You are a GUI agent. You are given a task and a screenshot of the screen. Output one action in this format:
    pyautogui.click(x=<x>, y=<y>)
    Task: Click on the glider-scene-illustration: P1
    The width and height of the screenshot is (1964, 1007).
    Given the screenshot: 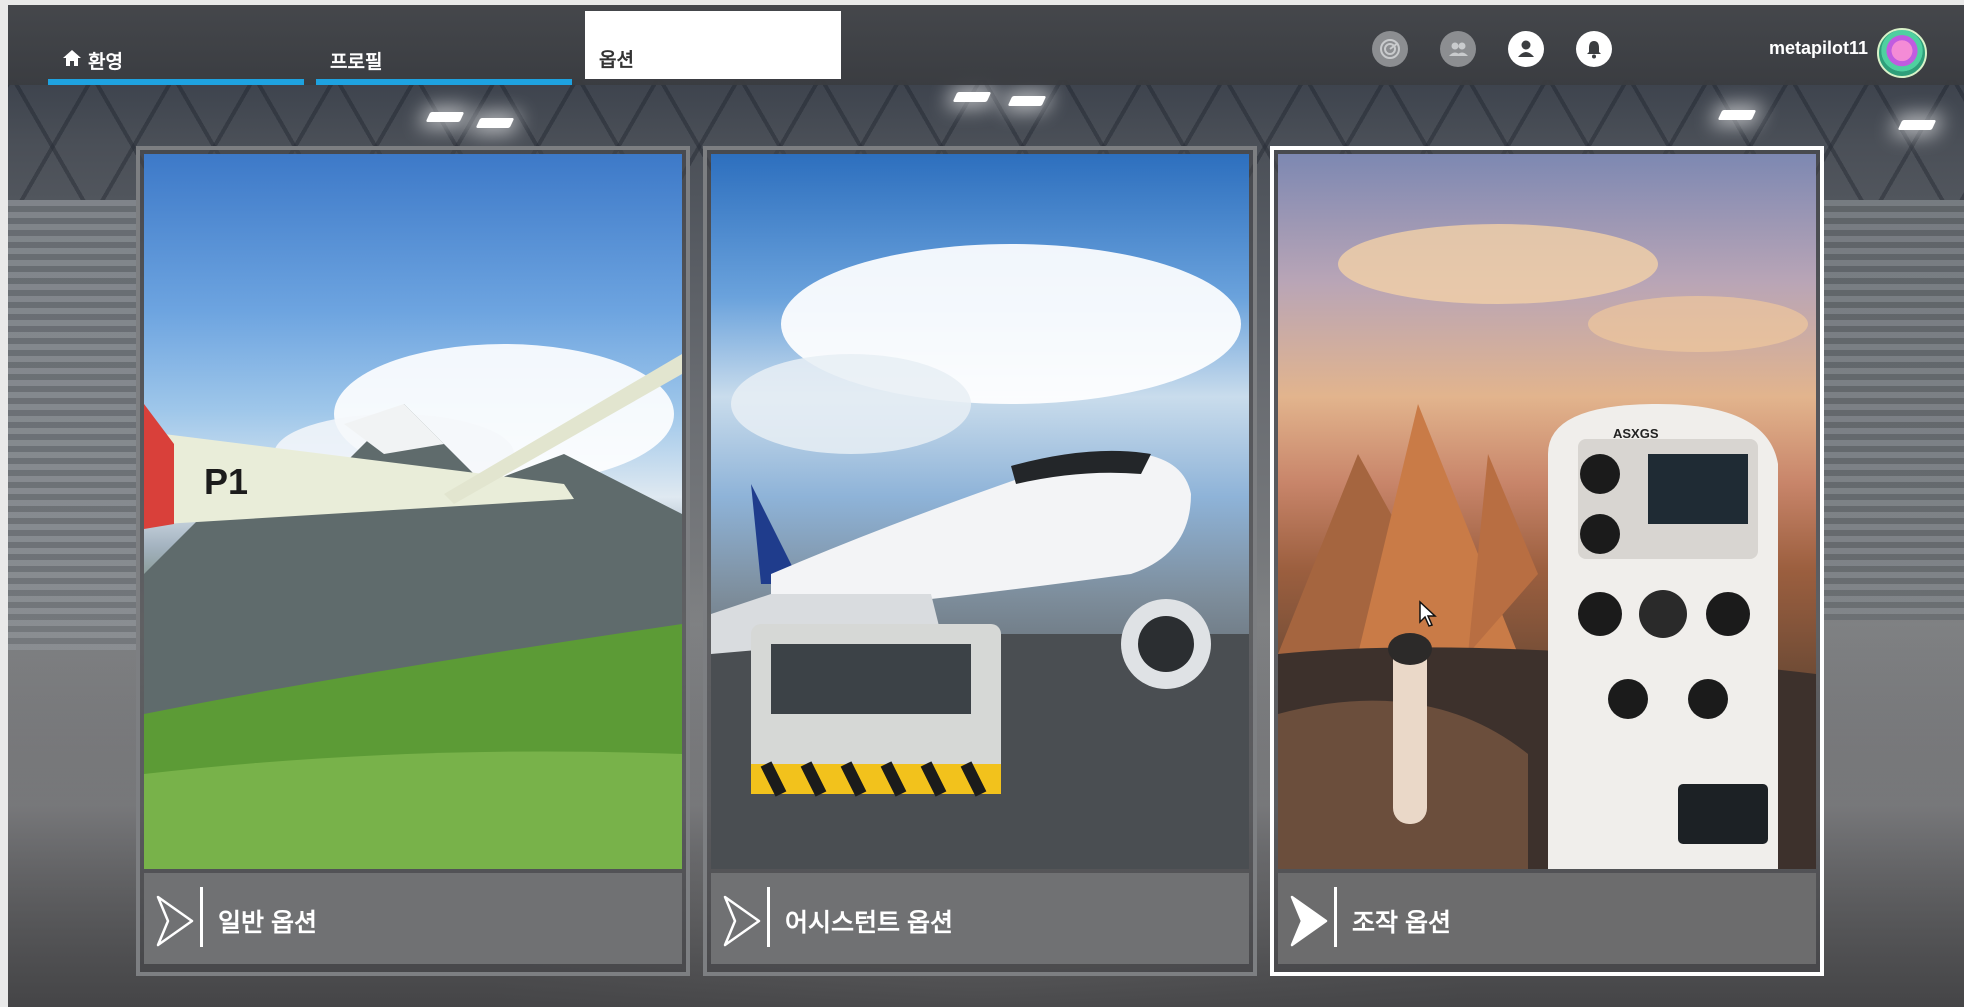 What is the action you would take?
    pyautogui.click(x=413, y=606)
    